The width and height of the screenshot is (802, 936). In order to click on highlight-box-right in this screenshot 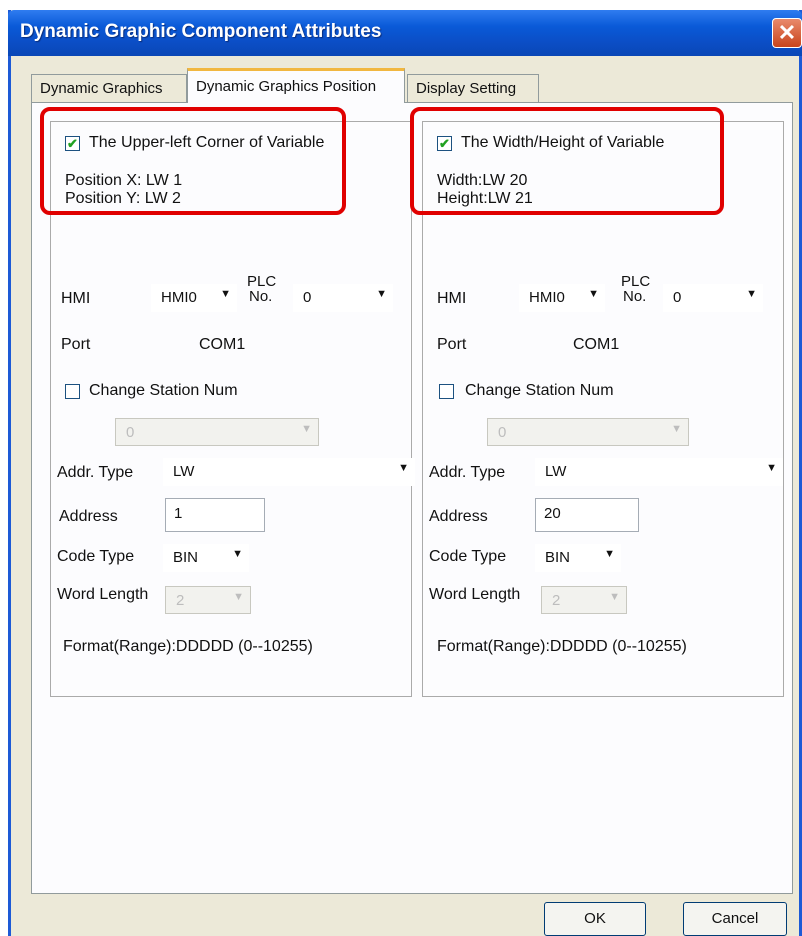, I will do `click(567, 161)`.